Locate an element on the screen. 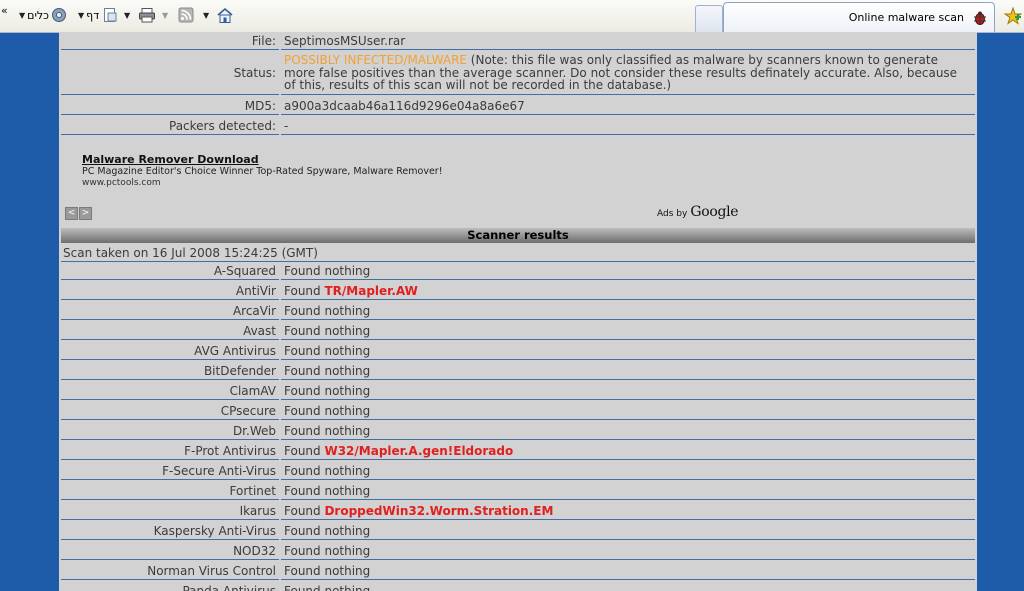 Image resolution: width=1024 pixels, height=591 pixels. add-favorites-icon is located at coordinates (1013, 16).